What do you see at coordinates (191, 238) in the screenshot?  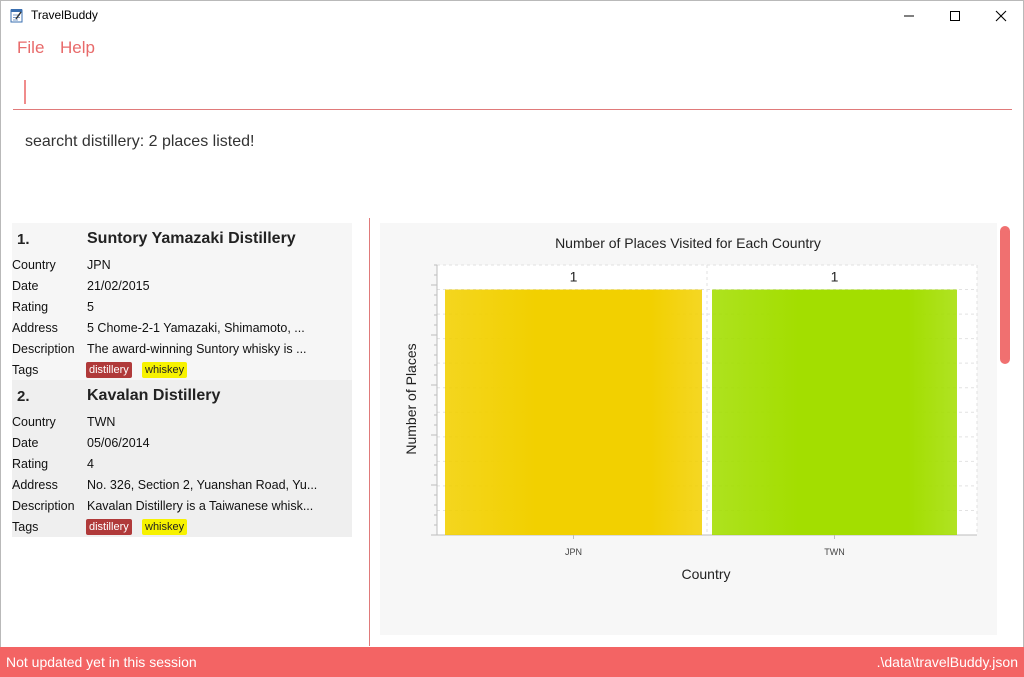 I see `place-name: Suntory Yamazaki Distillery` at bounding box center [191, 238].